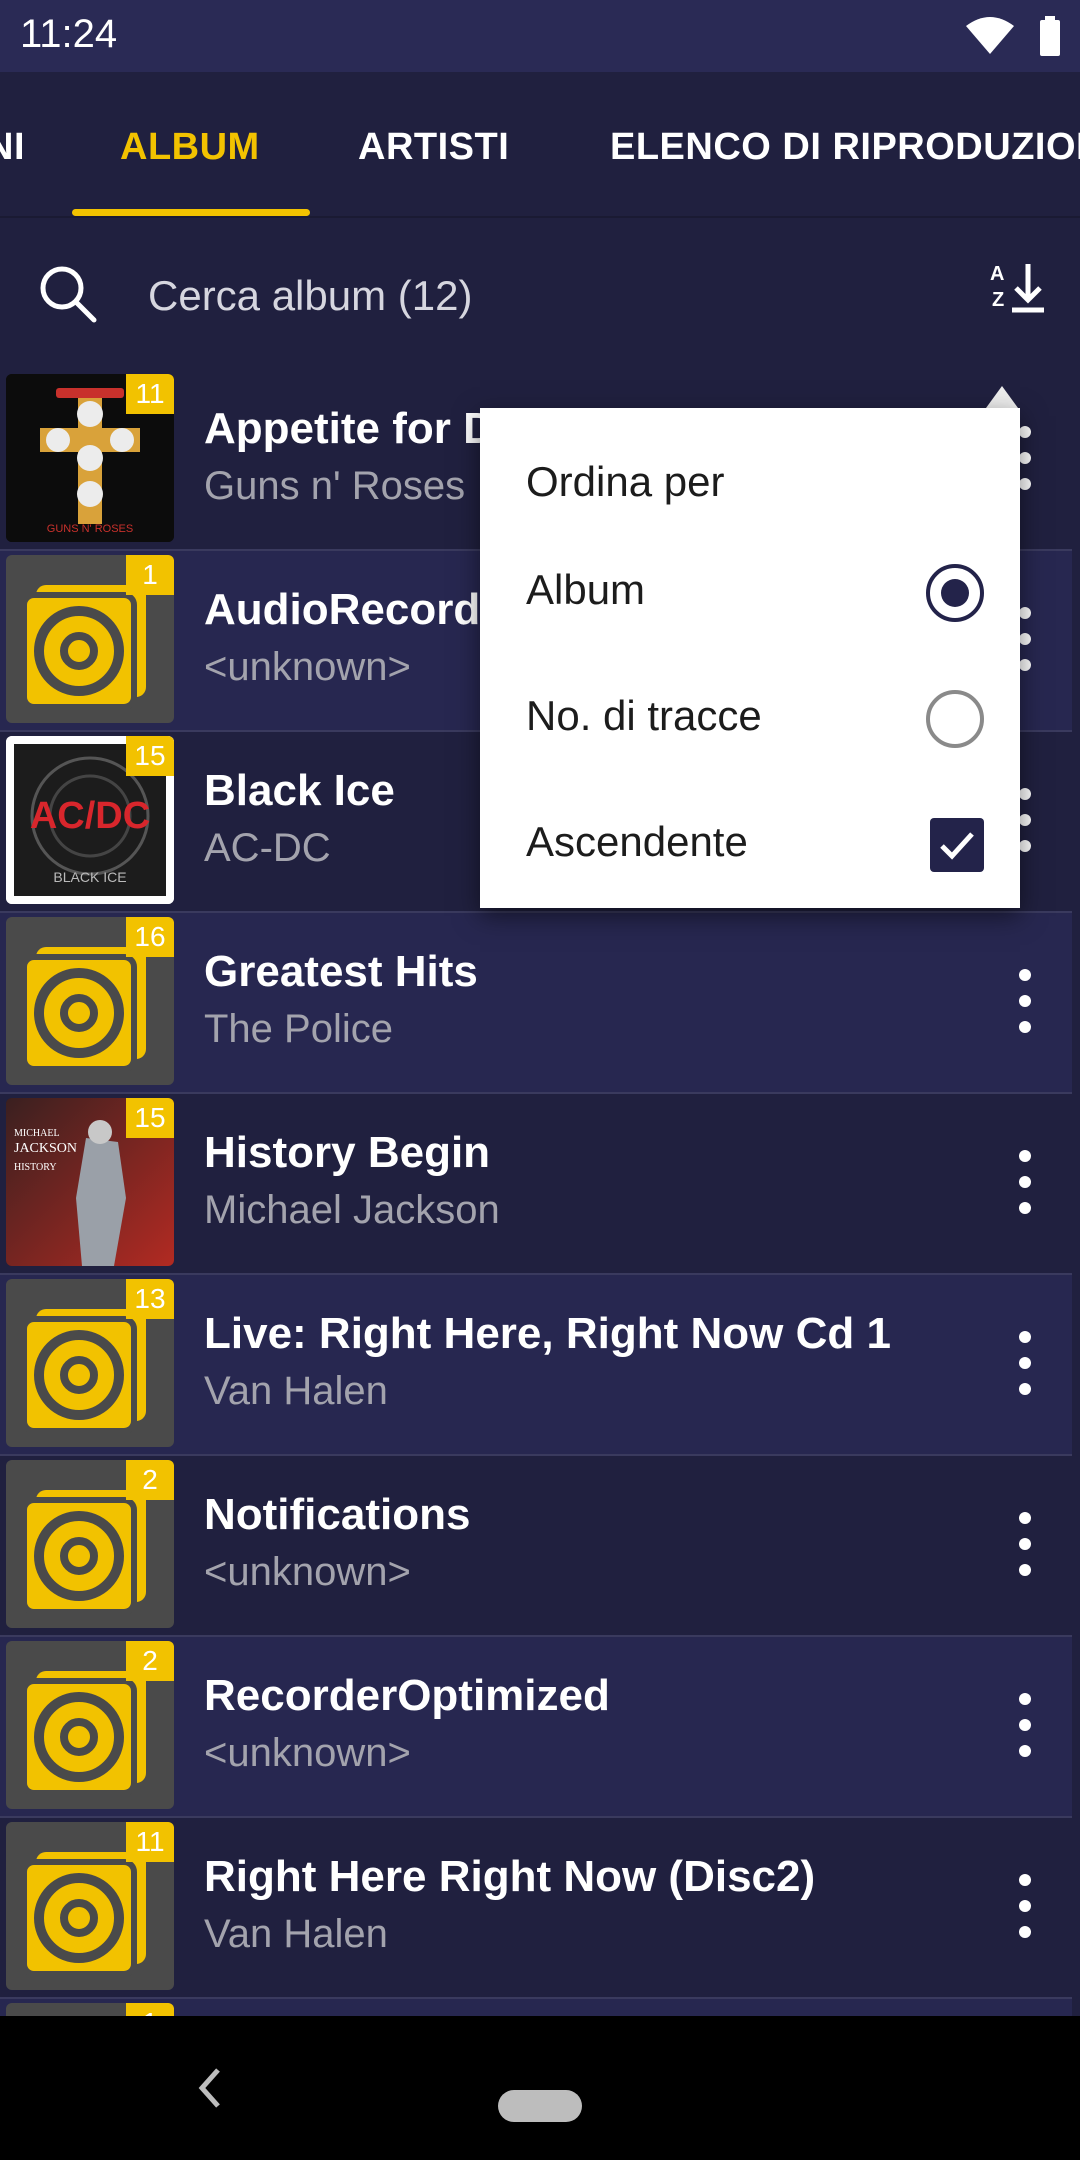 This screenshot has width=1080, height=2160. Describe the element at coordinates (90, 458) in the screenshot. I see `album-cover: GUNS N' ROSES 11` at that location.